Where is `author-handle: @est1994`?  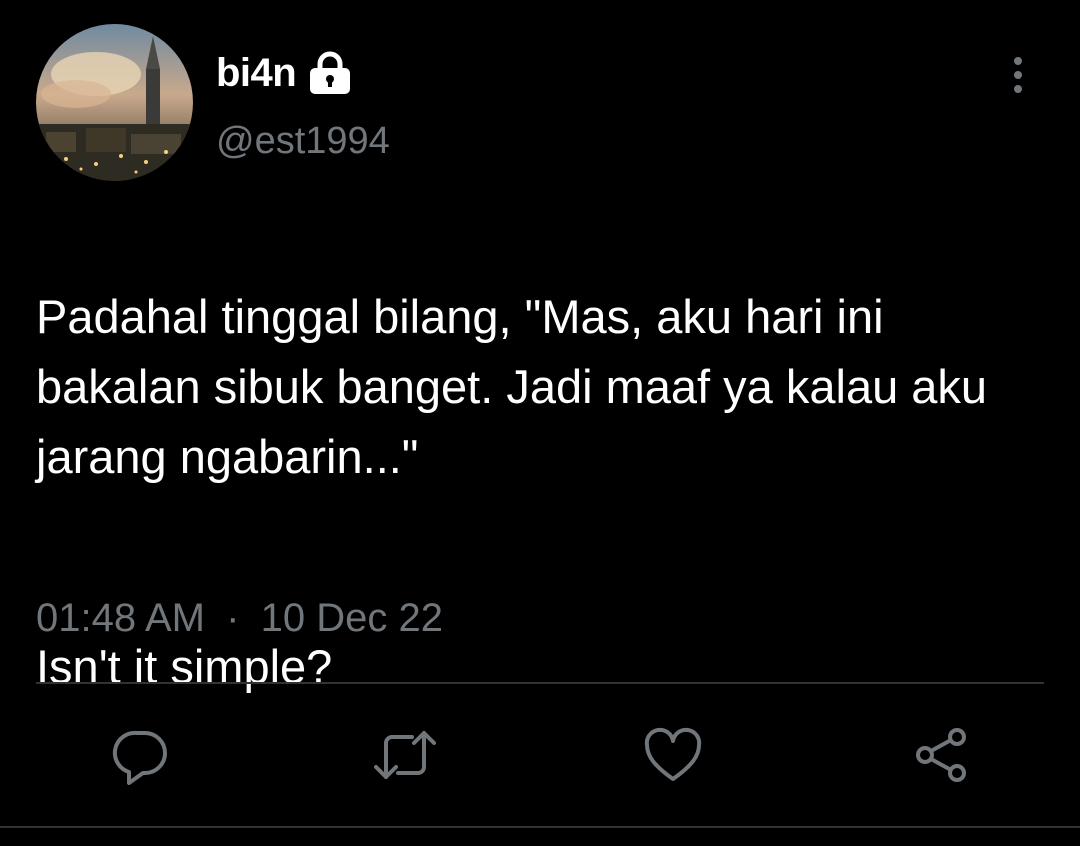 author-handle: @est1994 is located at coordinates (303, 141).